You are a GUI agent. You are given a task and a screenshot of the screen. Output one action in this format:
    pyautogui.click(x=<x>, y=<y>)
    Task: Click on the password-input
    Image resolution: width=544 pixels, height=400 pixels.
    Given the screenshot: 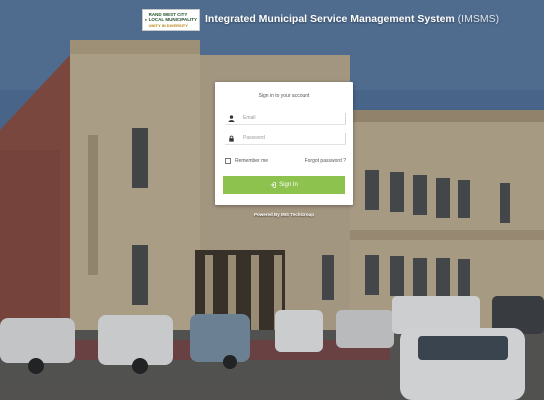 What is the action you would take?
    pyautogui.click(x=289, y=138)
    